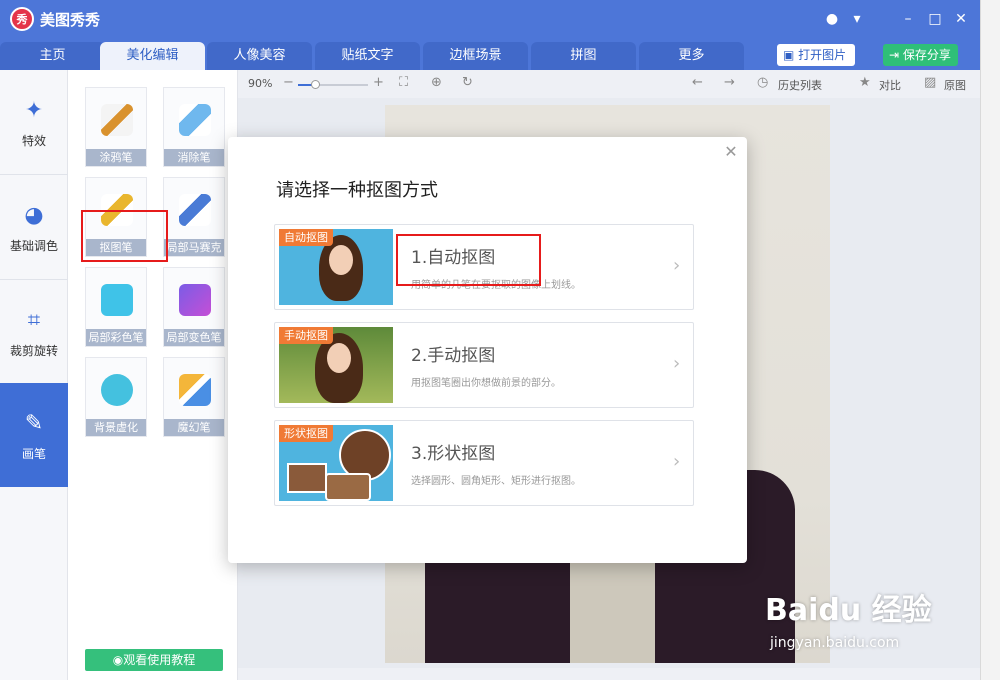 This screenshot has width=1000, height=680. What do you see at coordinates (336, 463) in the screenshot?
I see `option-thumbnail: 形状抠图` at bounding box center [336, 463].